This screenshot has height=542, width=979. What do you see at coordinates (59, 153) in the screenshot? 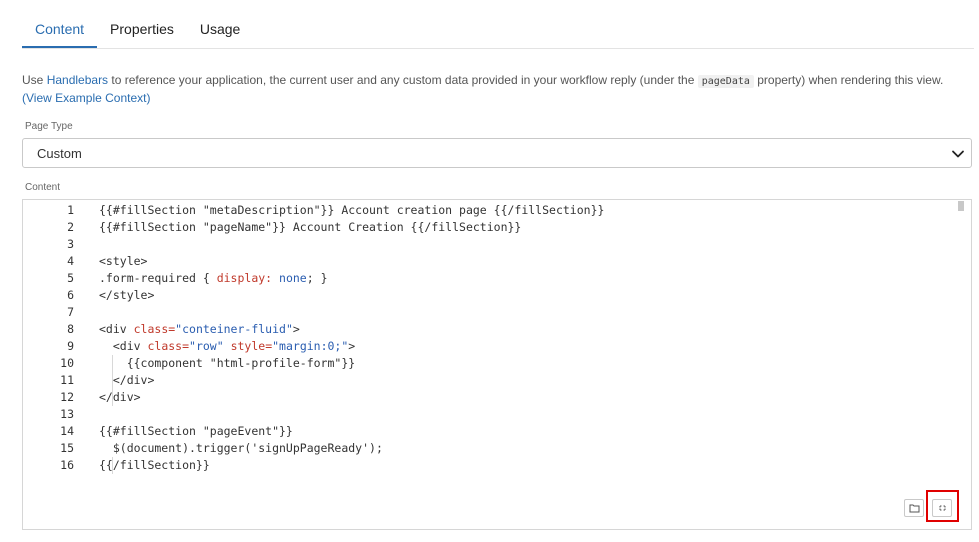
I see `page-type-value: Custom` at bounding box center [59, 153].